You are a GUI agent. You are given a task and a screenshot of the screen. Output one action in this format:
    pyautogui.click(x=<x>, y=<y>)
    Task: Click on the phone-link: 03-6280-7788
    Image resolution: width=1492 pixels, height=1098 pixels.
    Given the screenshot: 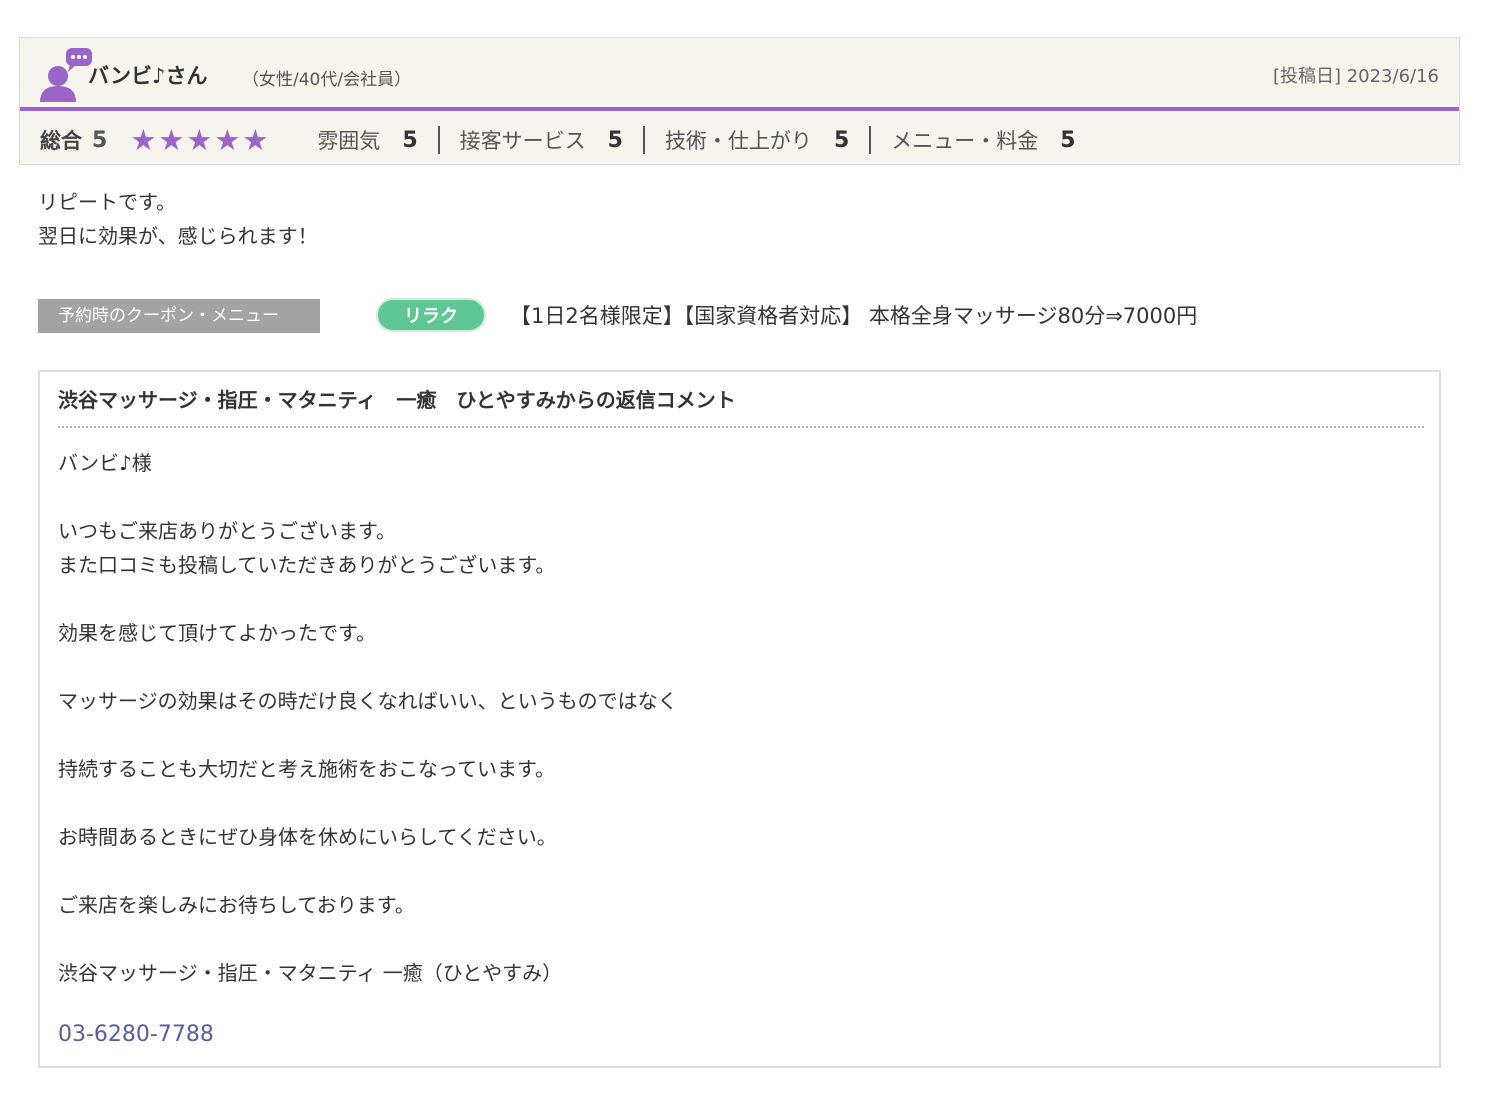 What is the action you would take?
    pyautogui.click(x=136, y=1034)
    